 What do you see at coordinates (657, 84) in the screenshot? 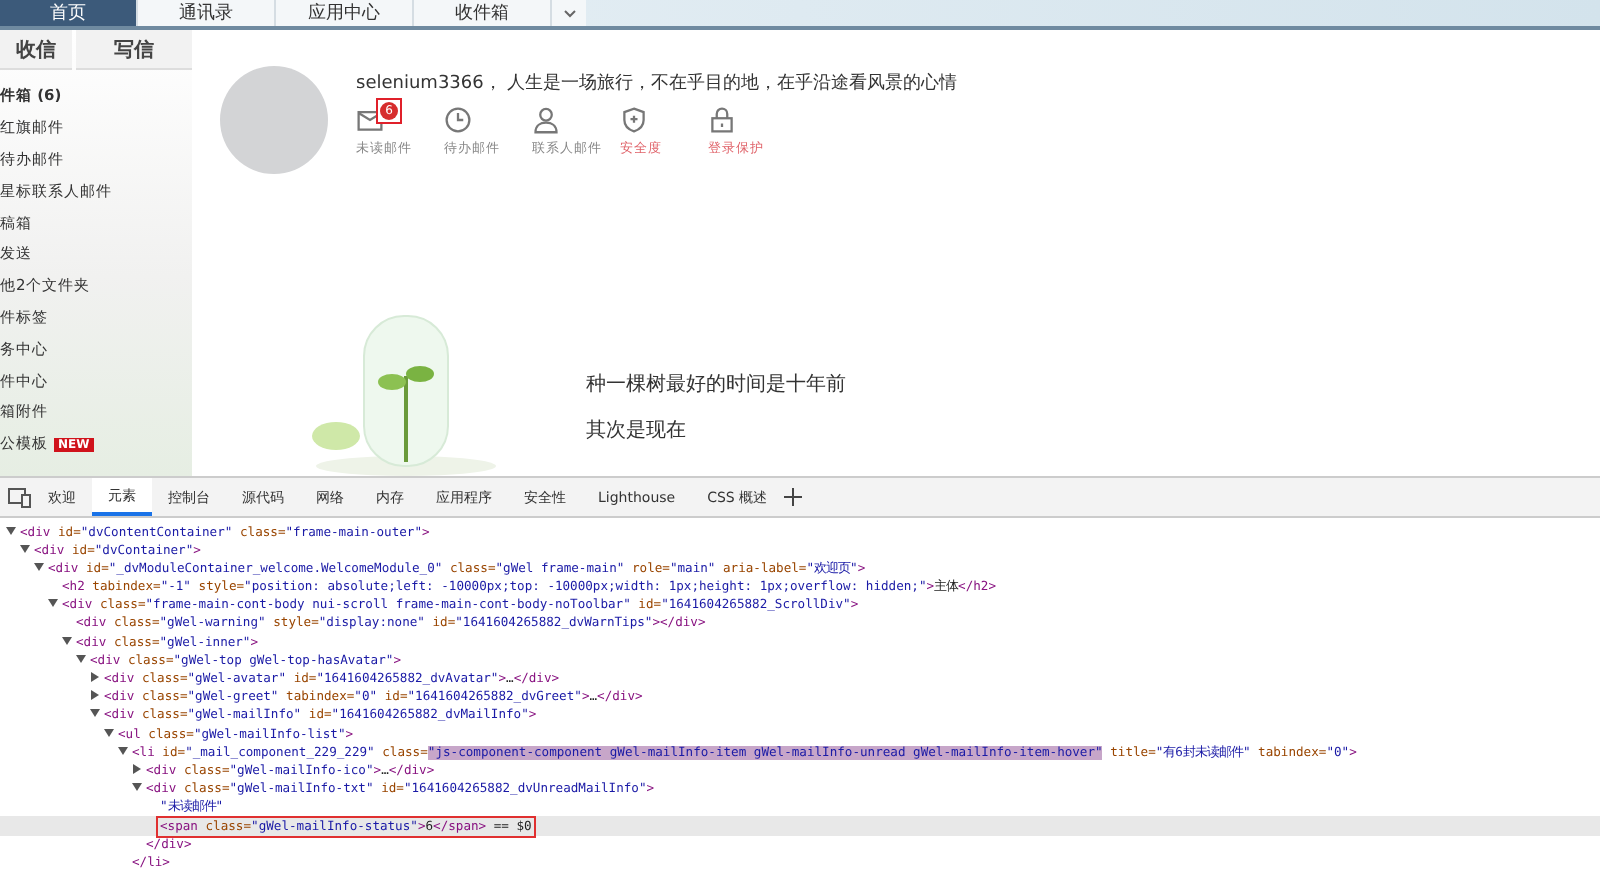
I see `greeting-text: selenium3366， 人生是一场旅行，不在乎目的地，在乎沿途看风景的心情` at bounding box center [657, 84].